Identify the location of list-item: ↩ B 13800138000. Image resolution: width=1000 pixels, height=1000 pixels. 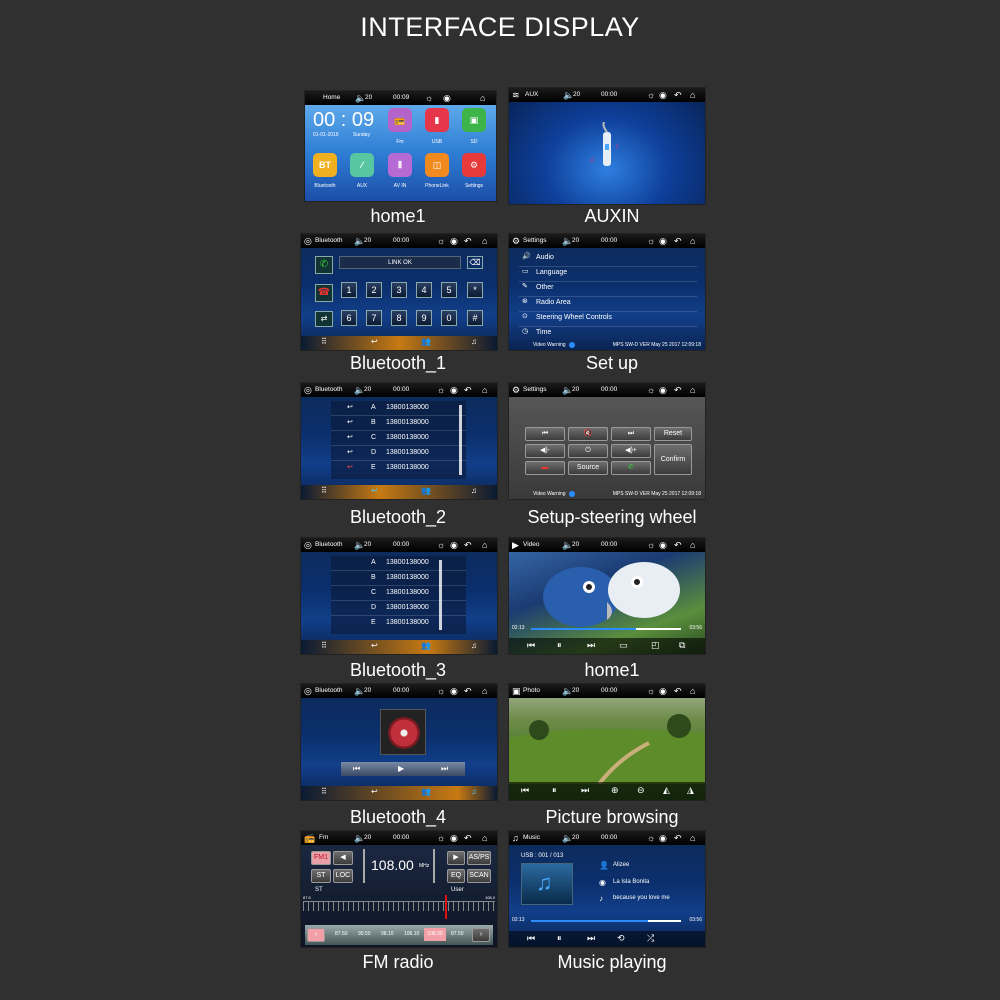
(398, 423).